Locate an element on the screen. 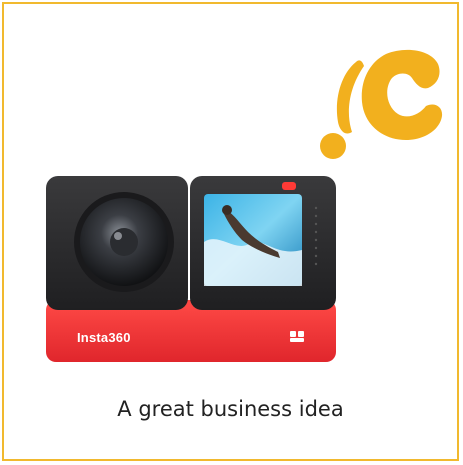 The image size is (463, 465). brand-logo-icon is located at coordinates (381, 104).